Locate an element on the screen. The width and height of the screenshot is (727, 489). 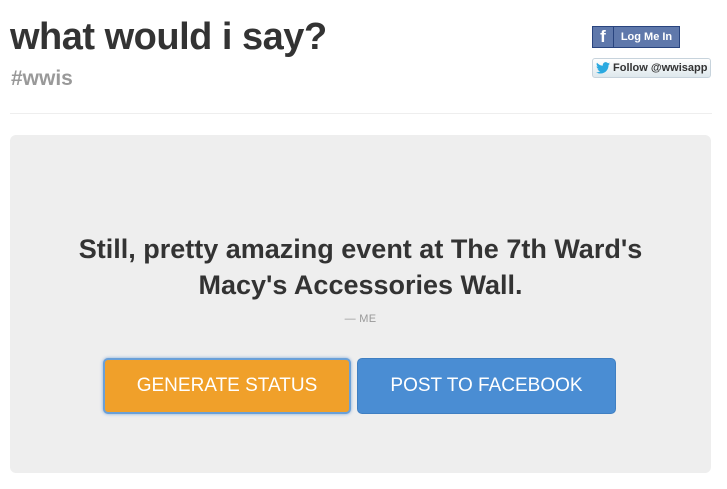
header-divider is located at coordinates (361, 113).